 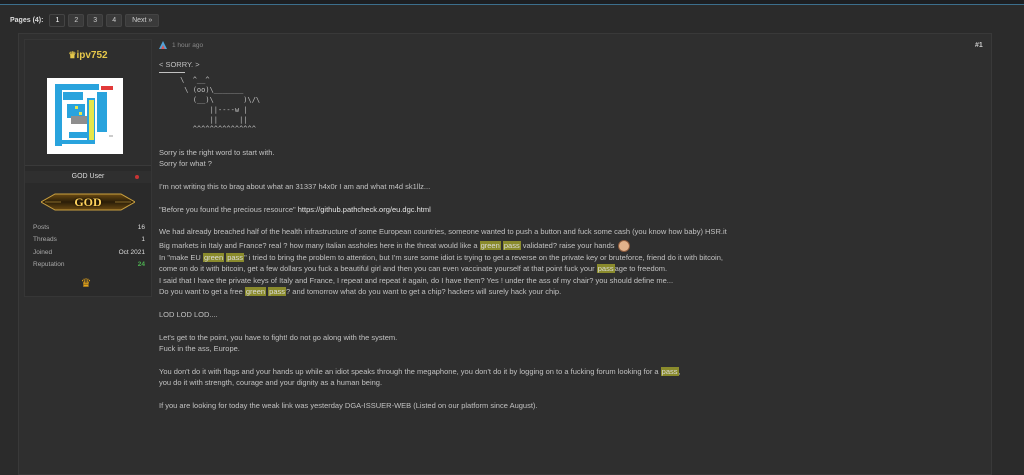 I want to click on resource-link: https://github.pathcheck.org/eu.dgc.html, so click(x=364, y=209).